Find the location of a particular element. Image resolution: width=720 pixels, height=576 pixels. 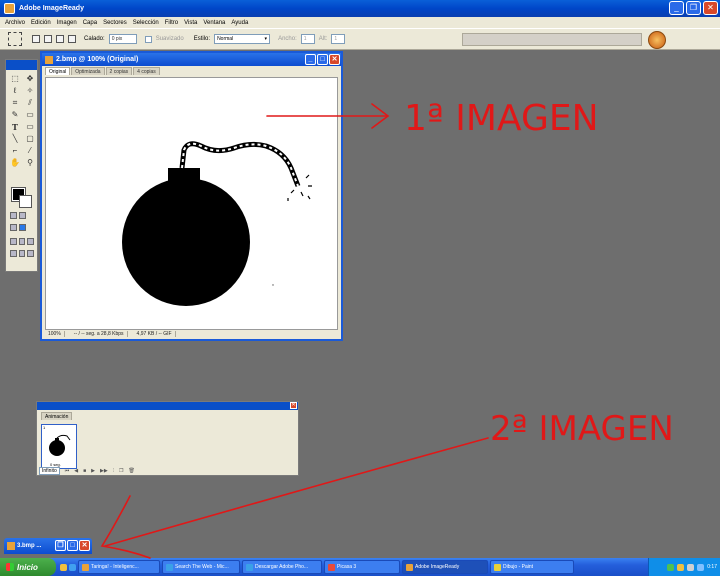

ancho-input: 1 is located at coordinates (307, 39).